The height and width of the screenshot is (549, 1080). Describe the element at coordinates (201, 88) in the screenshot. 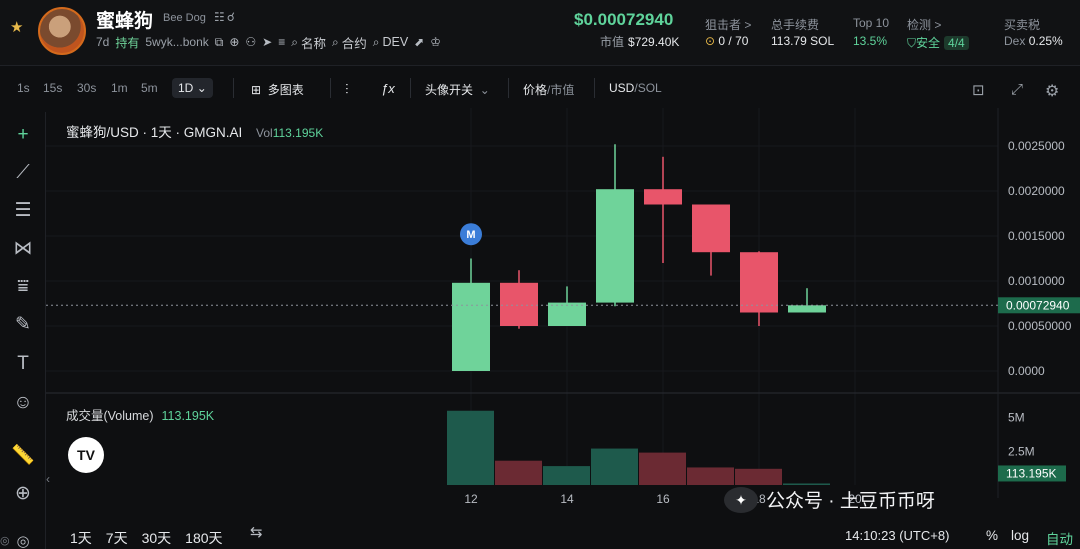

I see `chevron-down-icon: ⌄` at that location.